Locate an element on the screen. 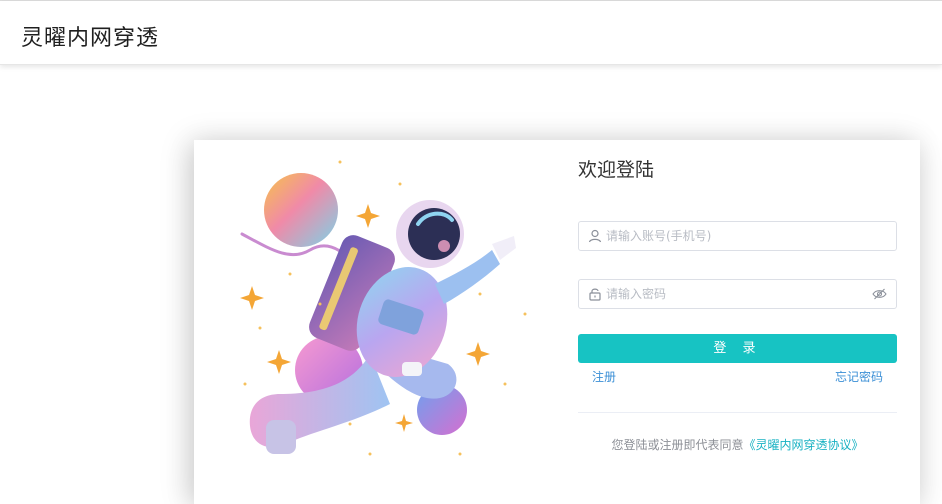 Image resolution: width=942 pixels, height=504 pixels. register-link: 注册 is located at coordinates (604, 377).